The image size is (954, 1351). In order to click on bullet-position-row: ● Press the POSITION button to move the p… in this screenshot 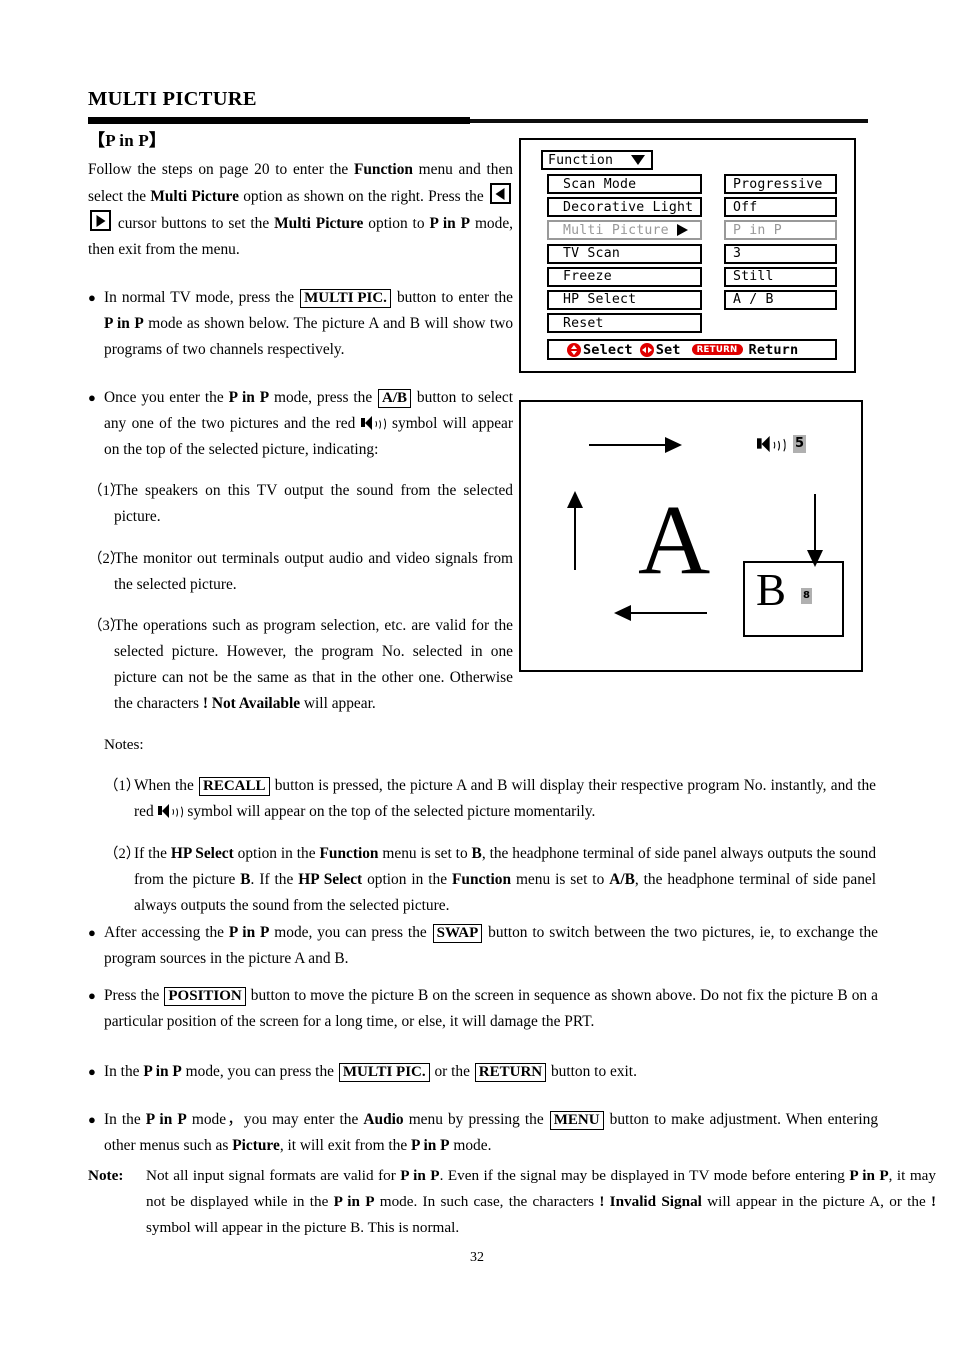, I will do `click(483, 1009)`.